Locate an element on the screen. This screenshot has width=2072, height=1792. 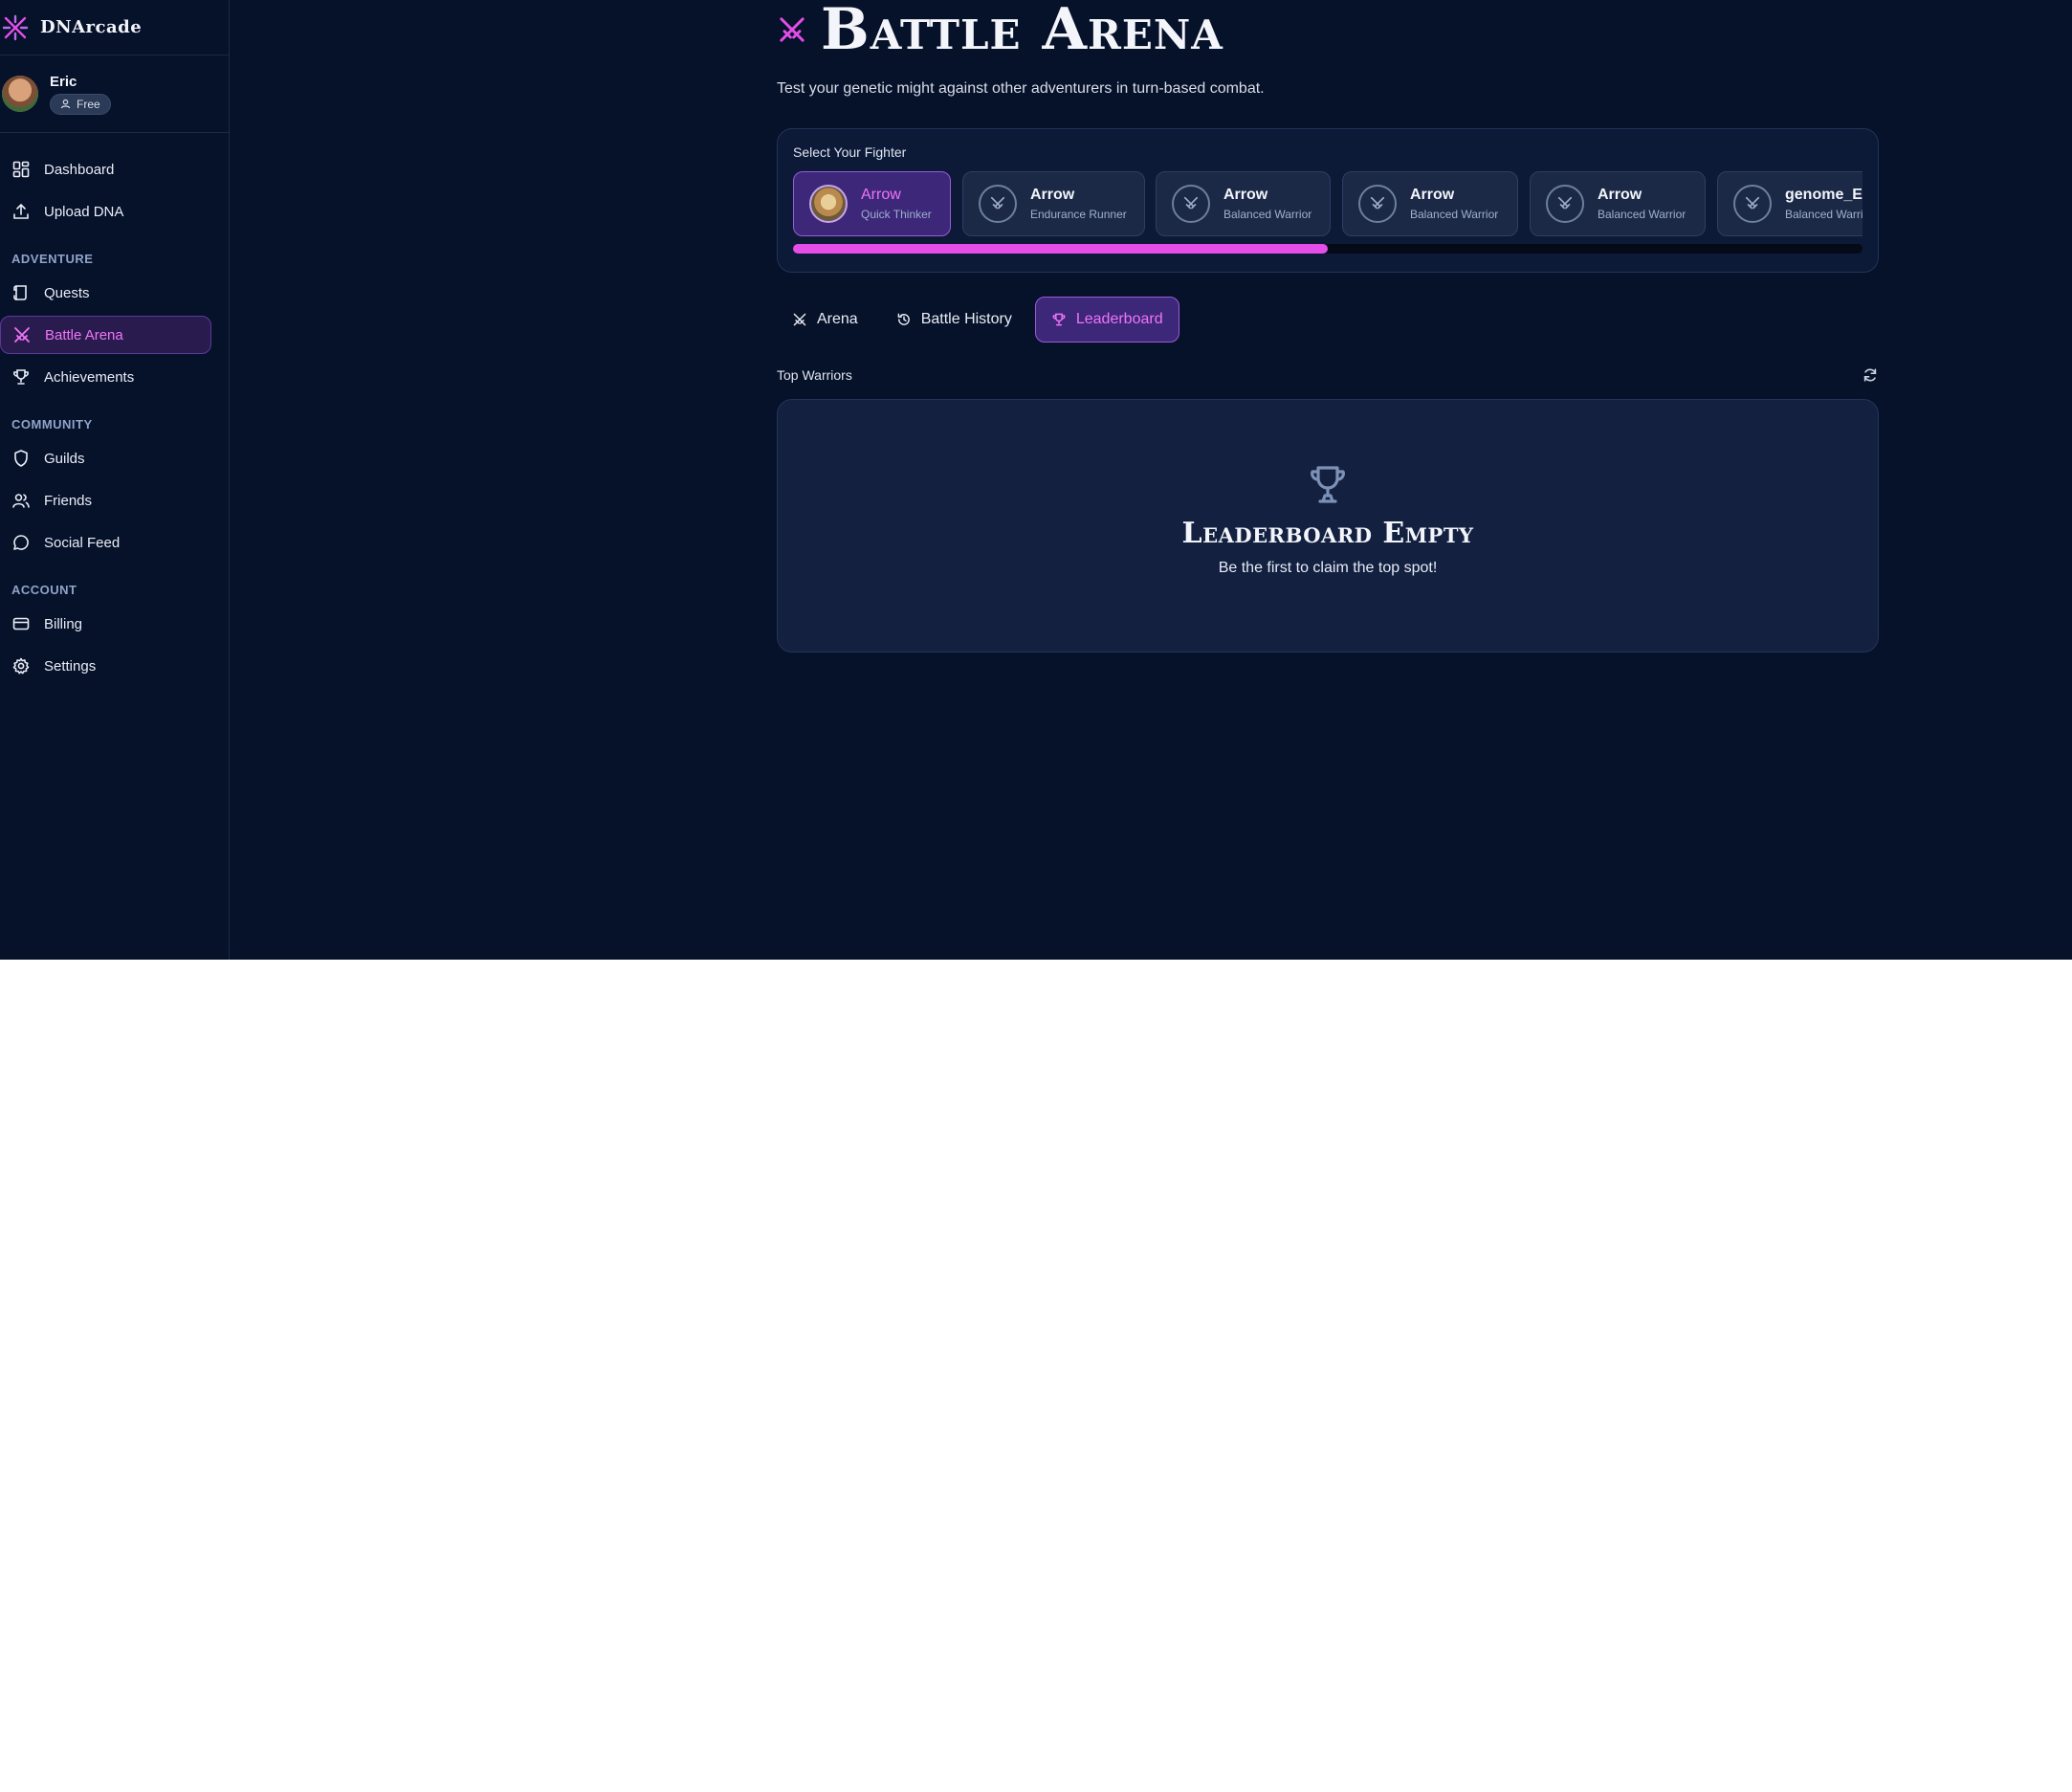
dashboard-icon is located at coordinates (21, 169).